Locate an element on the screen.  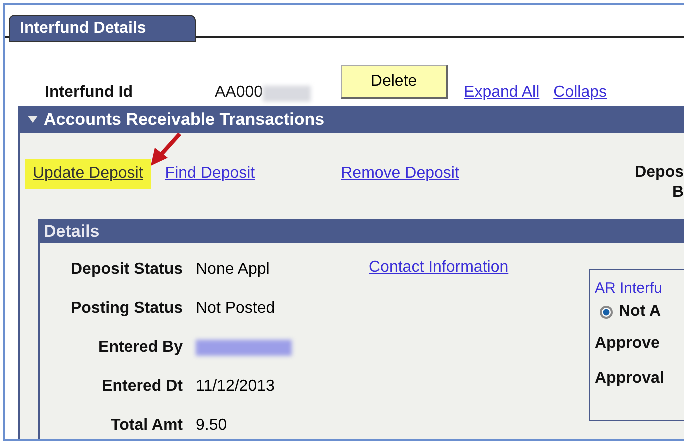
page-tab: Interfund Details is located at coordinates (102, 28).